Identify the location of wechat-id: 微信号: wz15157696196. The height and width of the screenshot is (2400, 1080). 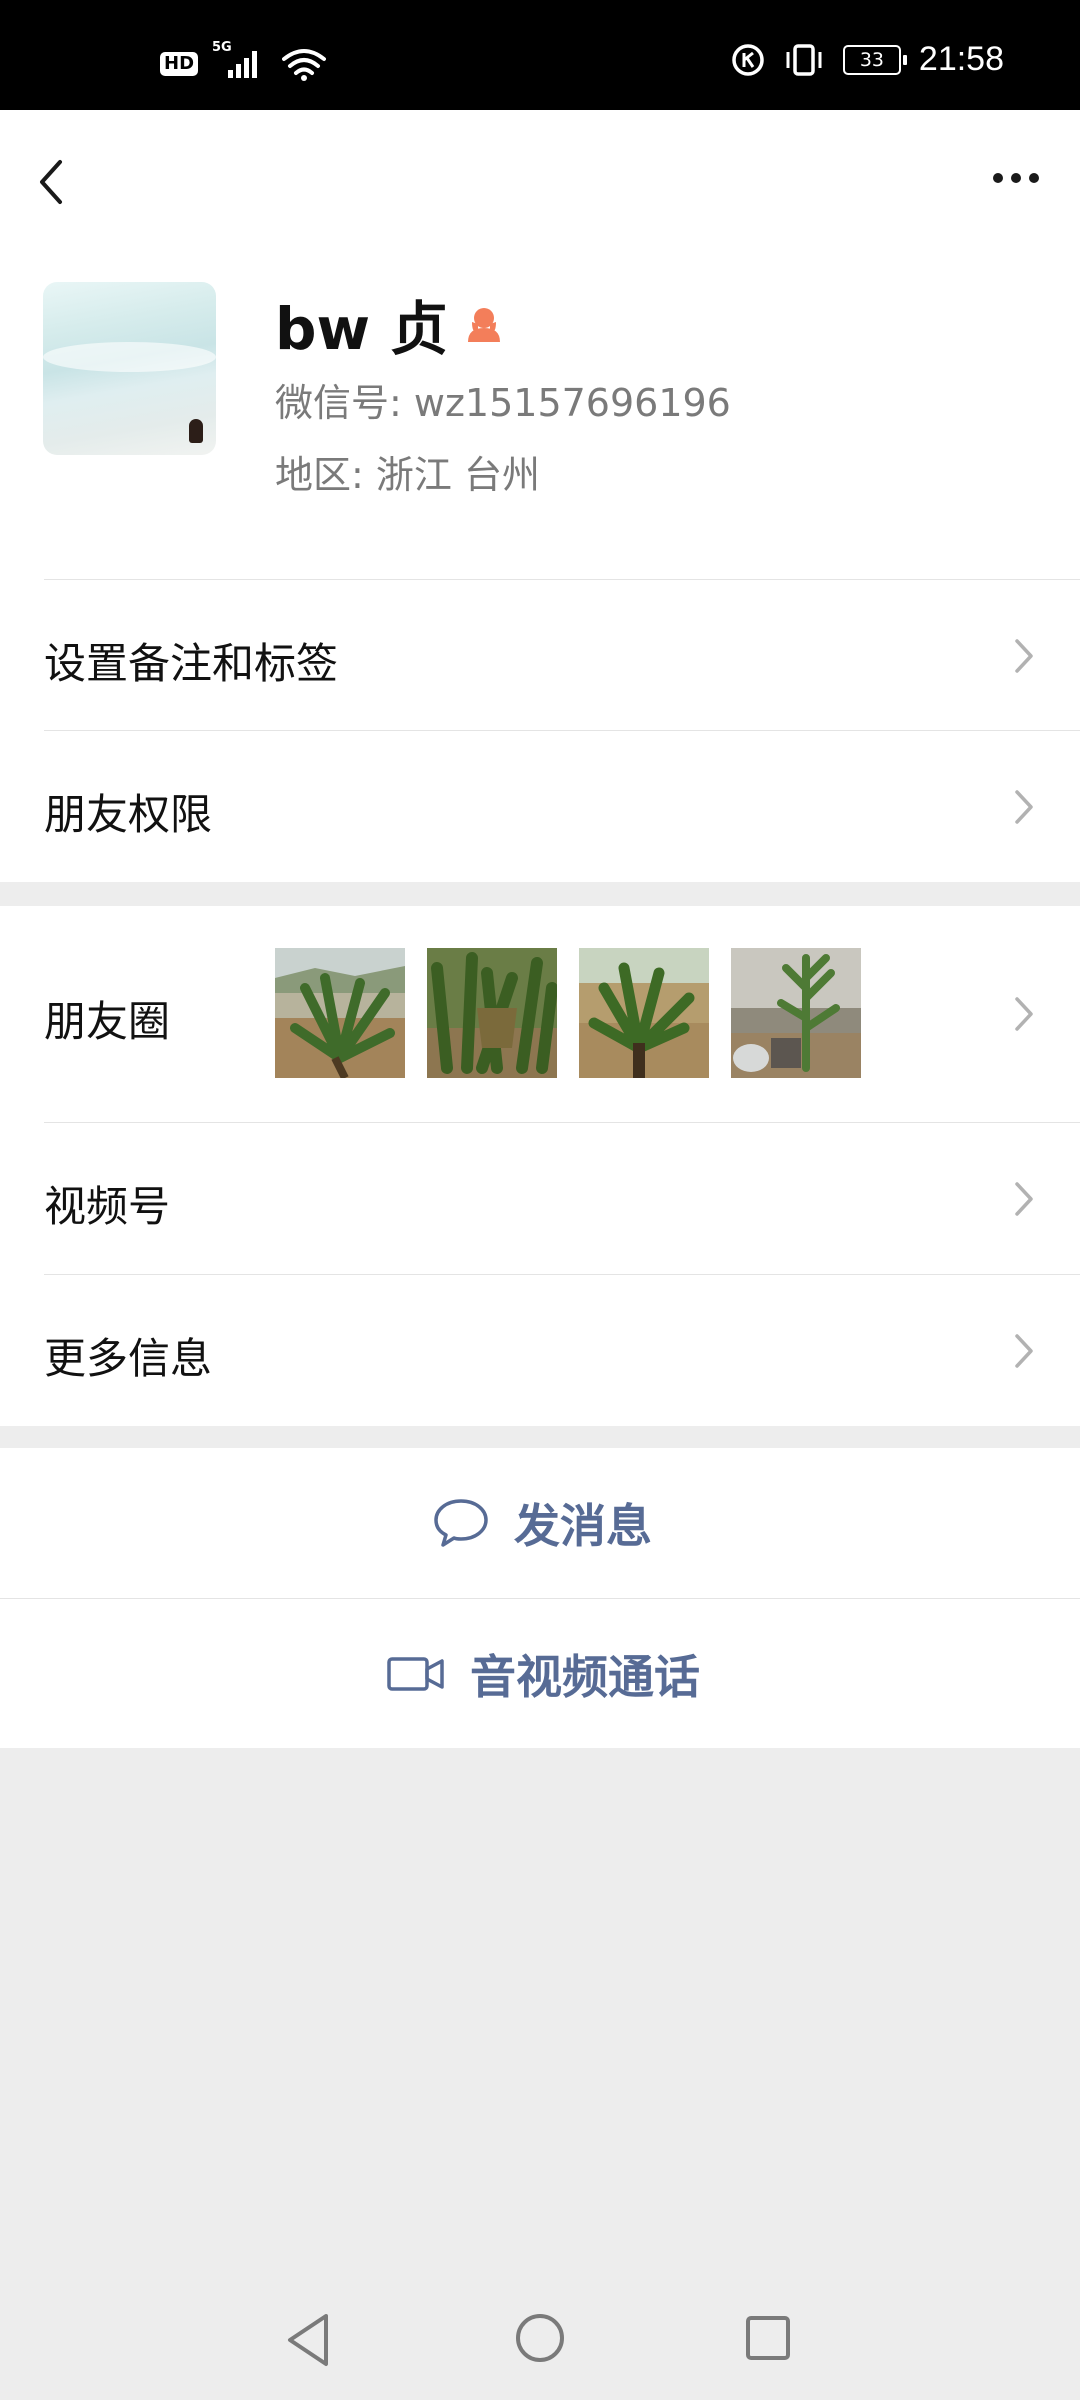
(503, 403).